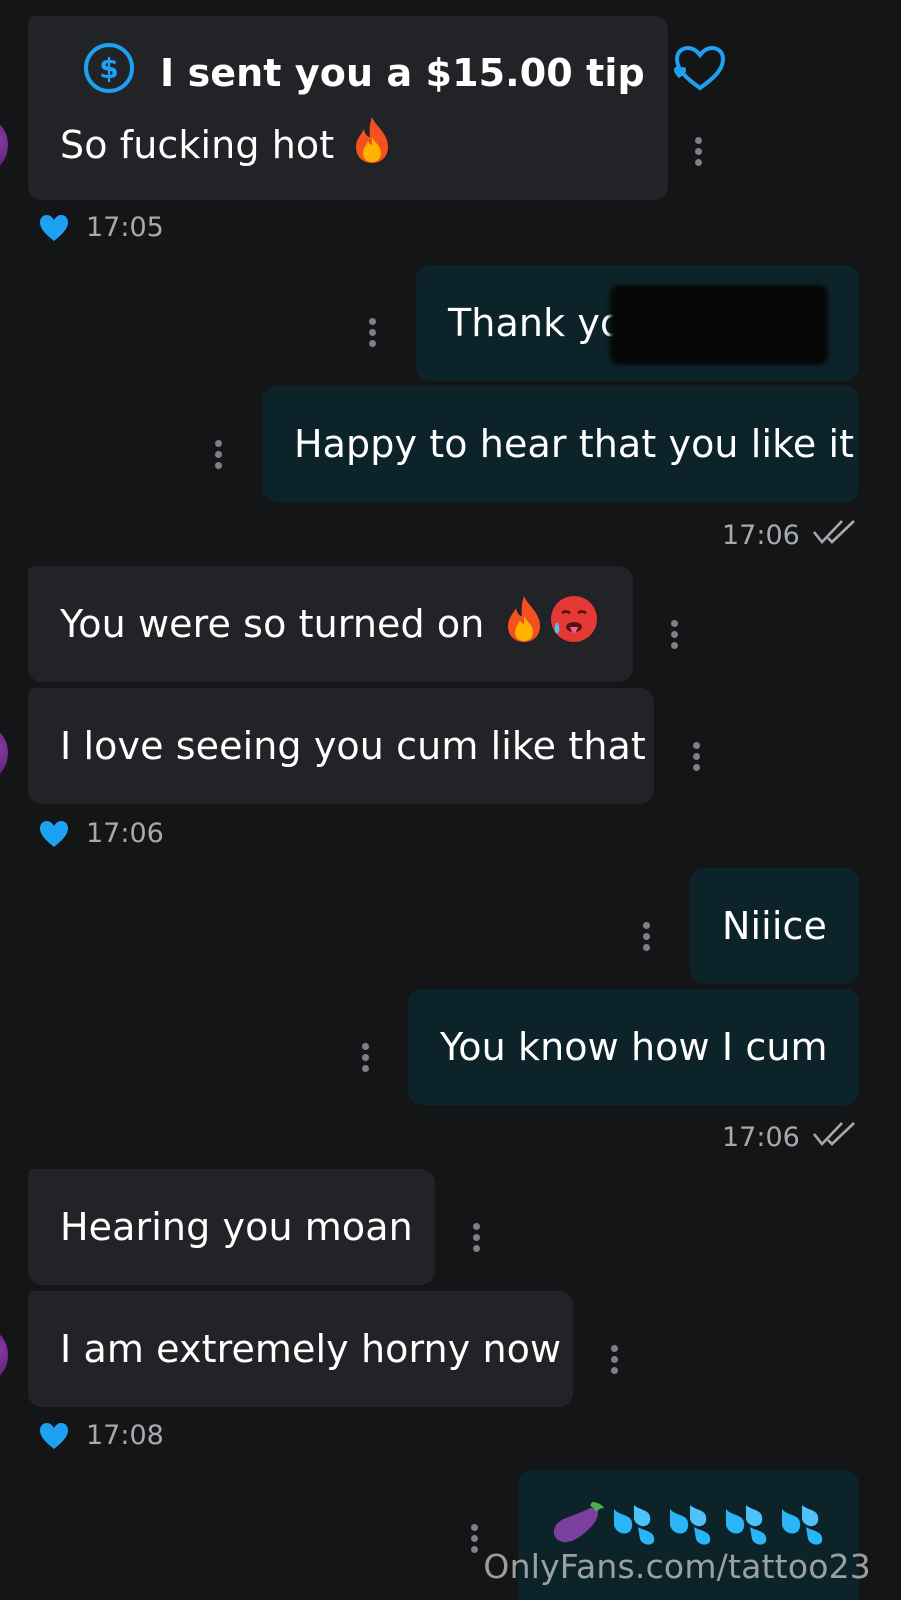  I want to click on message-meta: 17:05, so click(101, 227).